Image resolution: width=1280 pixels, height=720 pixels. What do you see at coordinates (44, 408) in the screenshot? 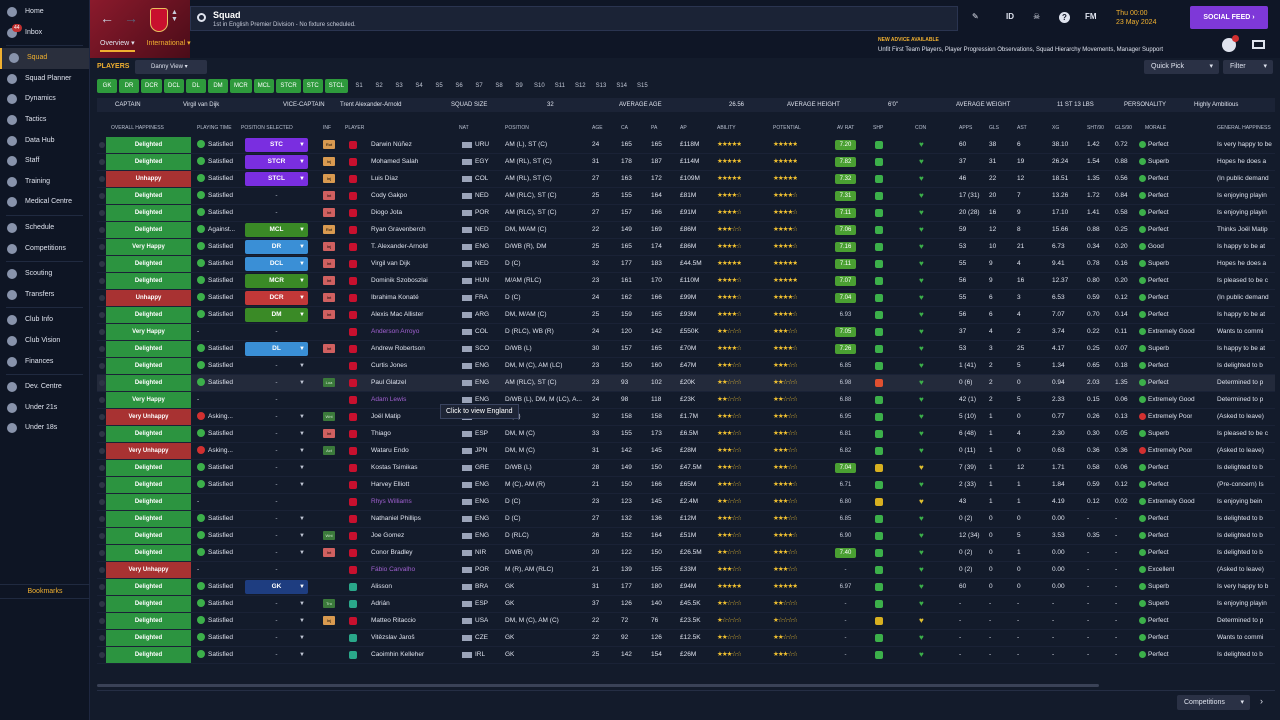
I see `sidebar-item-under-21s: Under 21s` at bounding box center [44, 408].